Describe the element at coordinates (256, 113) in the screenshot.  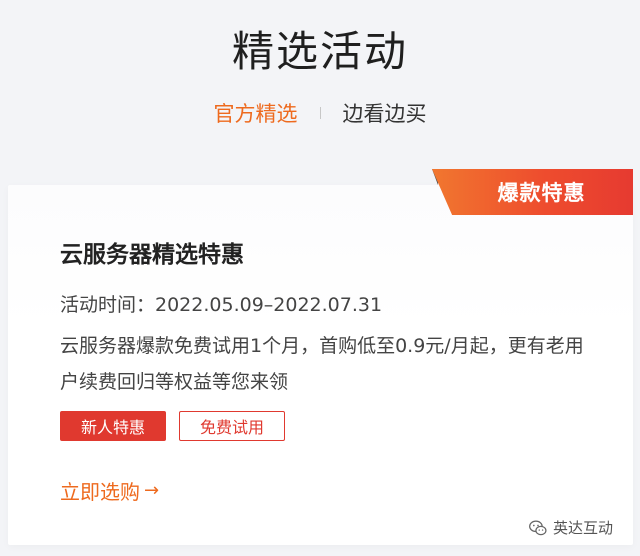
I see `tab-official-picks: 官方精选` at that location.